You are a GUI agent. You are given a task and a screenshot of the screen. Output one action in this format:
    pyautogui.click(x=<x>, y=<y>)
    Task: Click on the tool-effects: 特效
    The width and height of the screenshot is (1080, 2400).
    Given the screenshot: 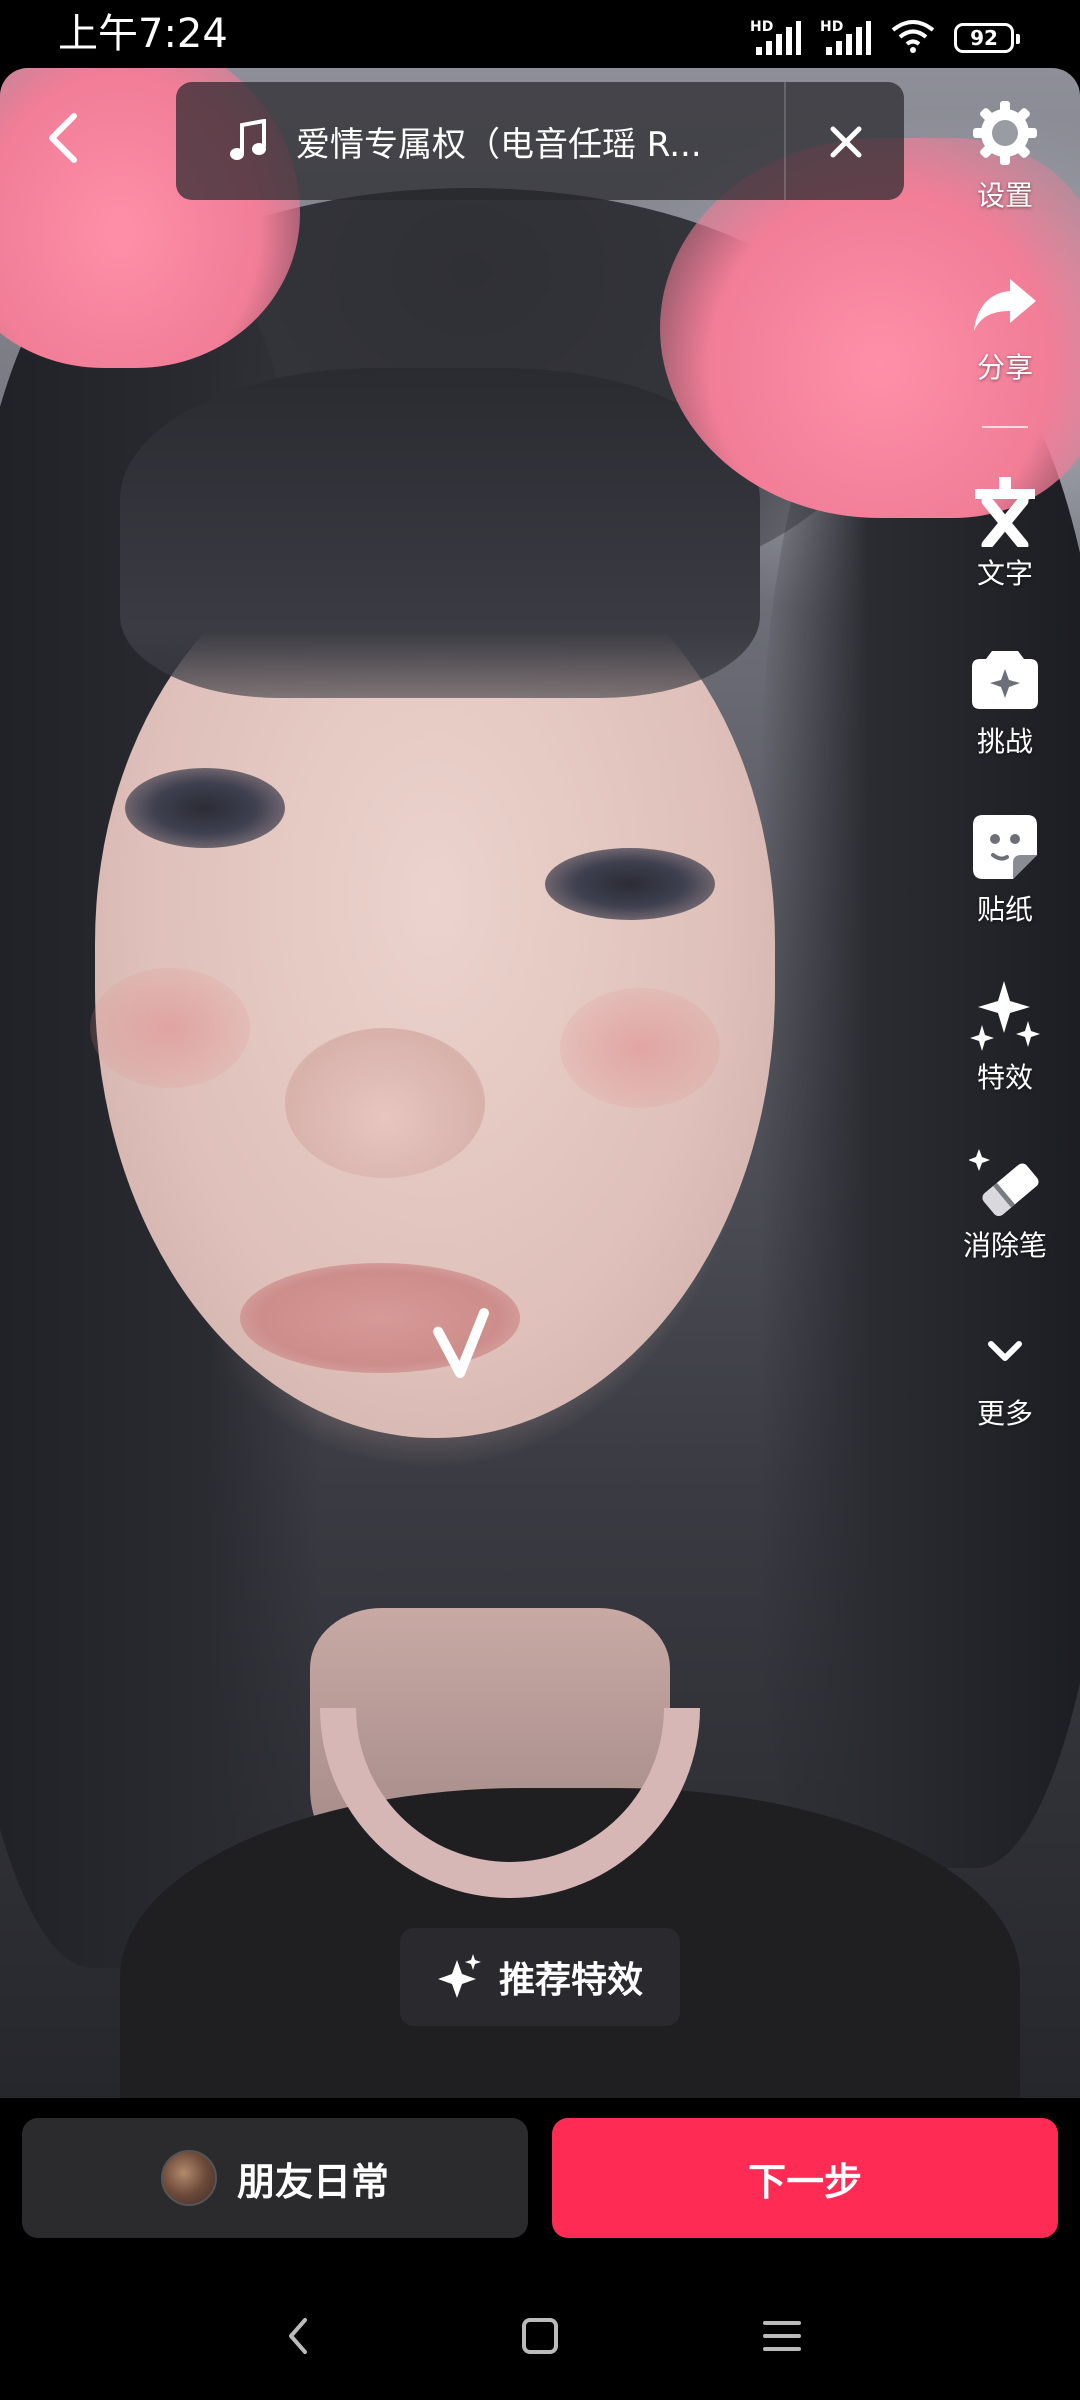 What is the action you would take?
    pyautogui.click(x=1005, y=1037)
    